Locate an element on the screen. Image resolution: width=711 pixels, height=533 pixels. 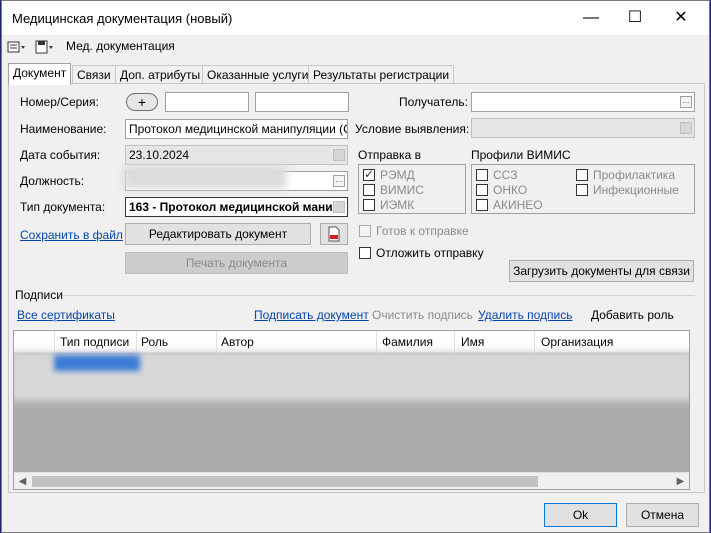
tab-extra-attributes: Доп. атрибуты is located at coordinates (160, 74).